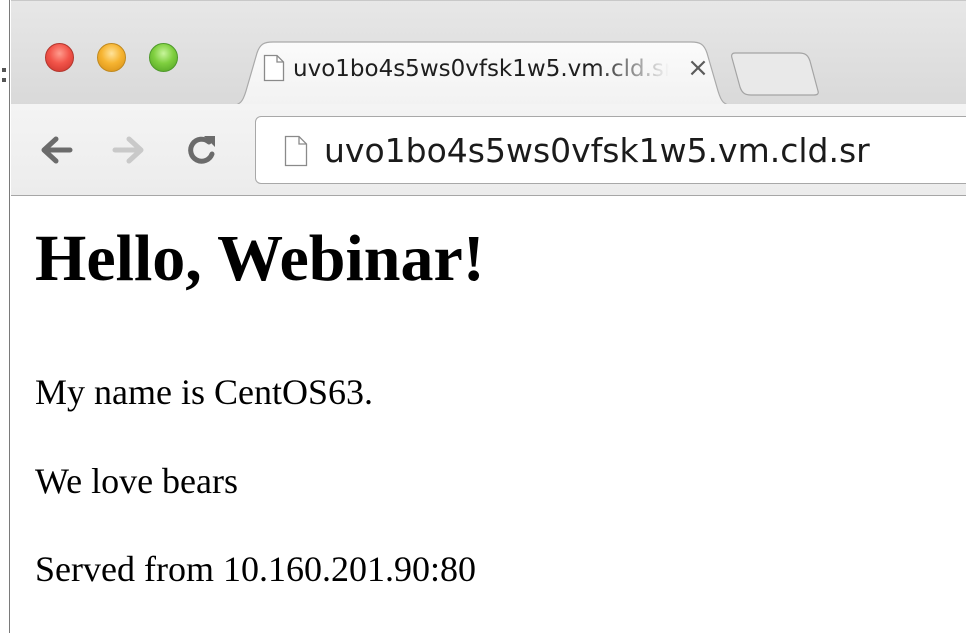 The image size is (966, 633). I want to click on browser-toolbar: uvo1bo4s5ws0vfsk1w5.vm.cld.sr, so click(488, 150).